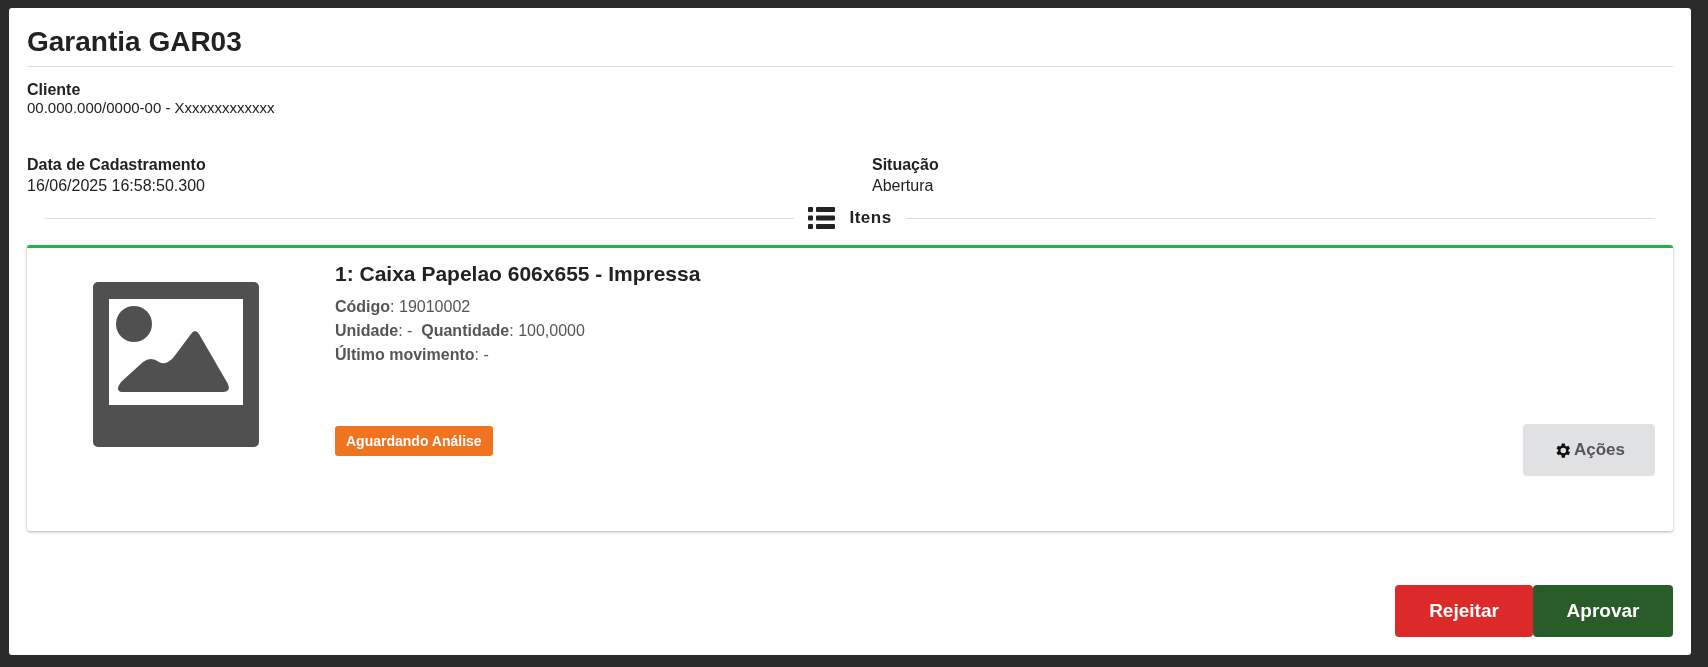  Describe the element at coordinates (117, 165) in the screenshot. I see `field-label: Data de Cadastramento` at that location.